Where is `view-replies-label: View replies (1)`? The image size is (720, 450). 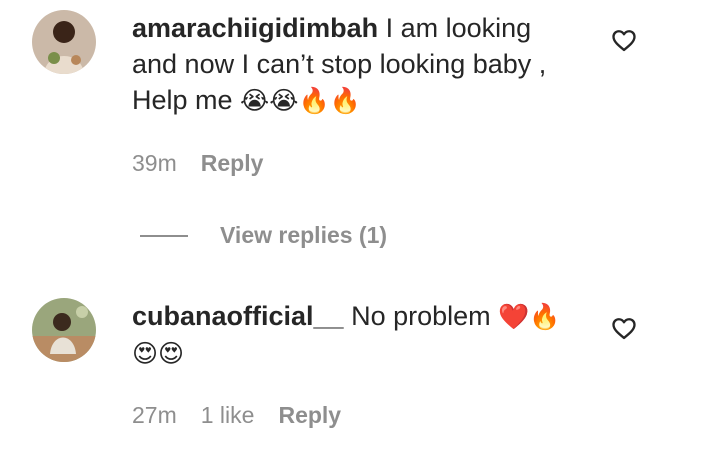 view-replies-label: View replies (1) is located at coordinates (304, 235).